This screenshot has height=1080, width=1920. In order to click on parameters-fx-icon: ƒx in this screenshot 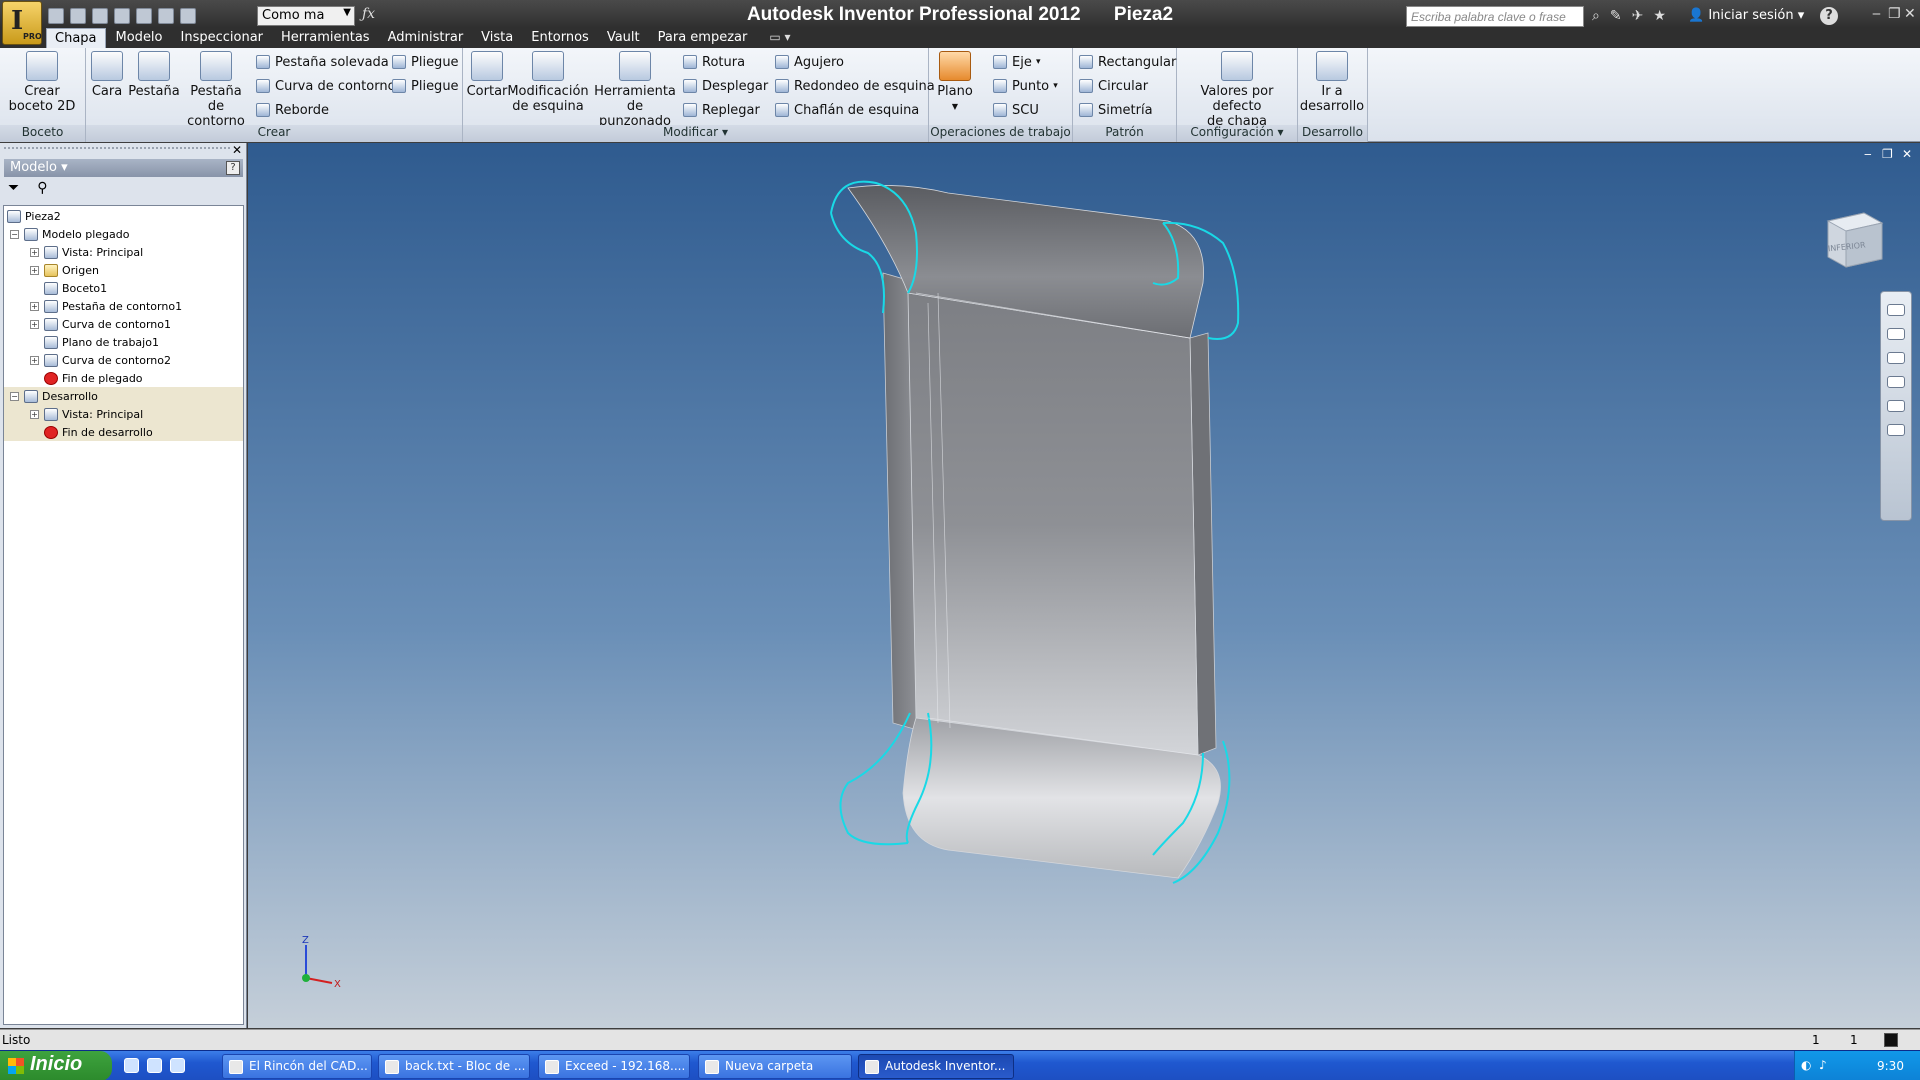, I will do `click(368, 14)`.